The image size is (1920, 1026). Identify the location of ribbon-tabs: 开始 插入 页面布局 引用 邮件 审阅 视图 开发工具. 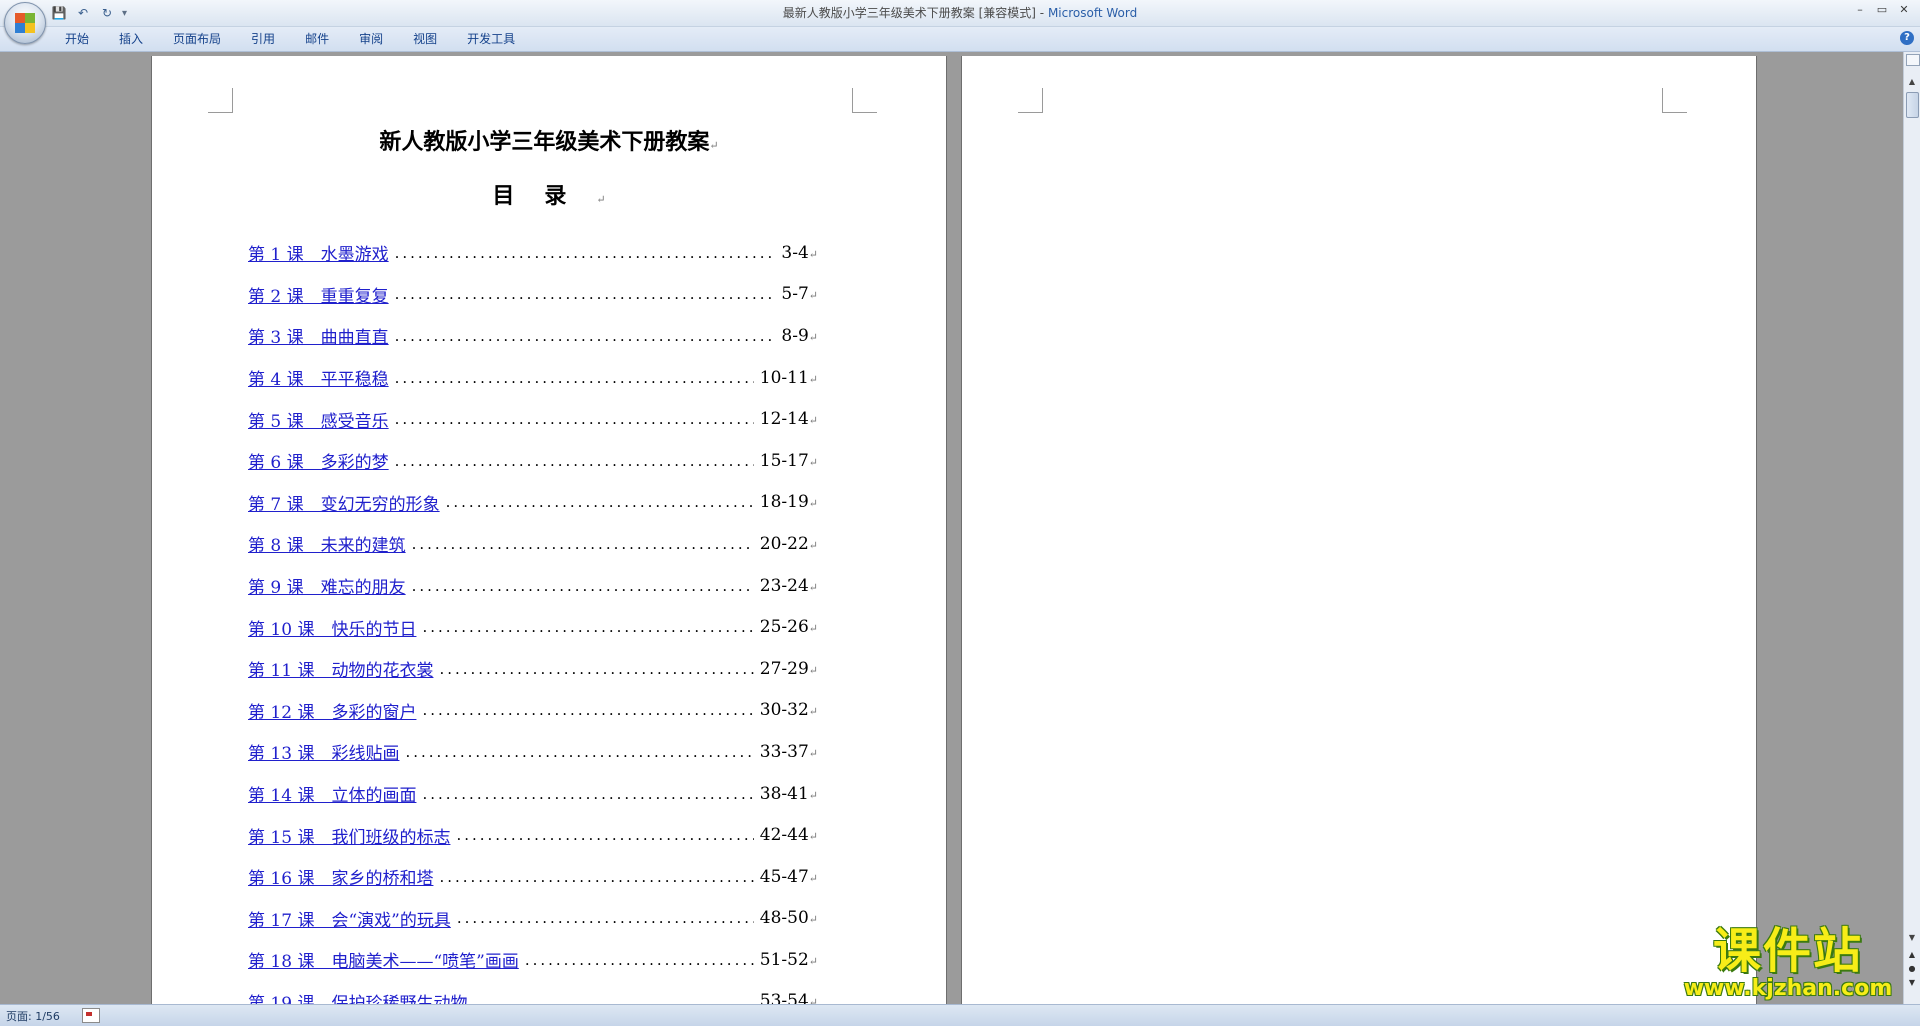
(290, 39).